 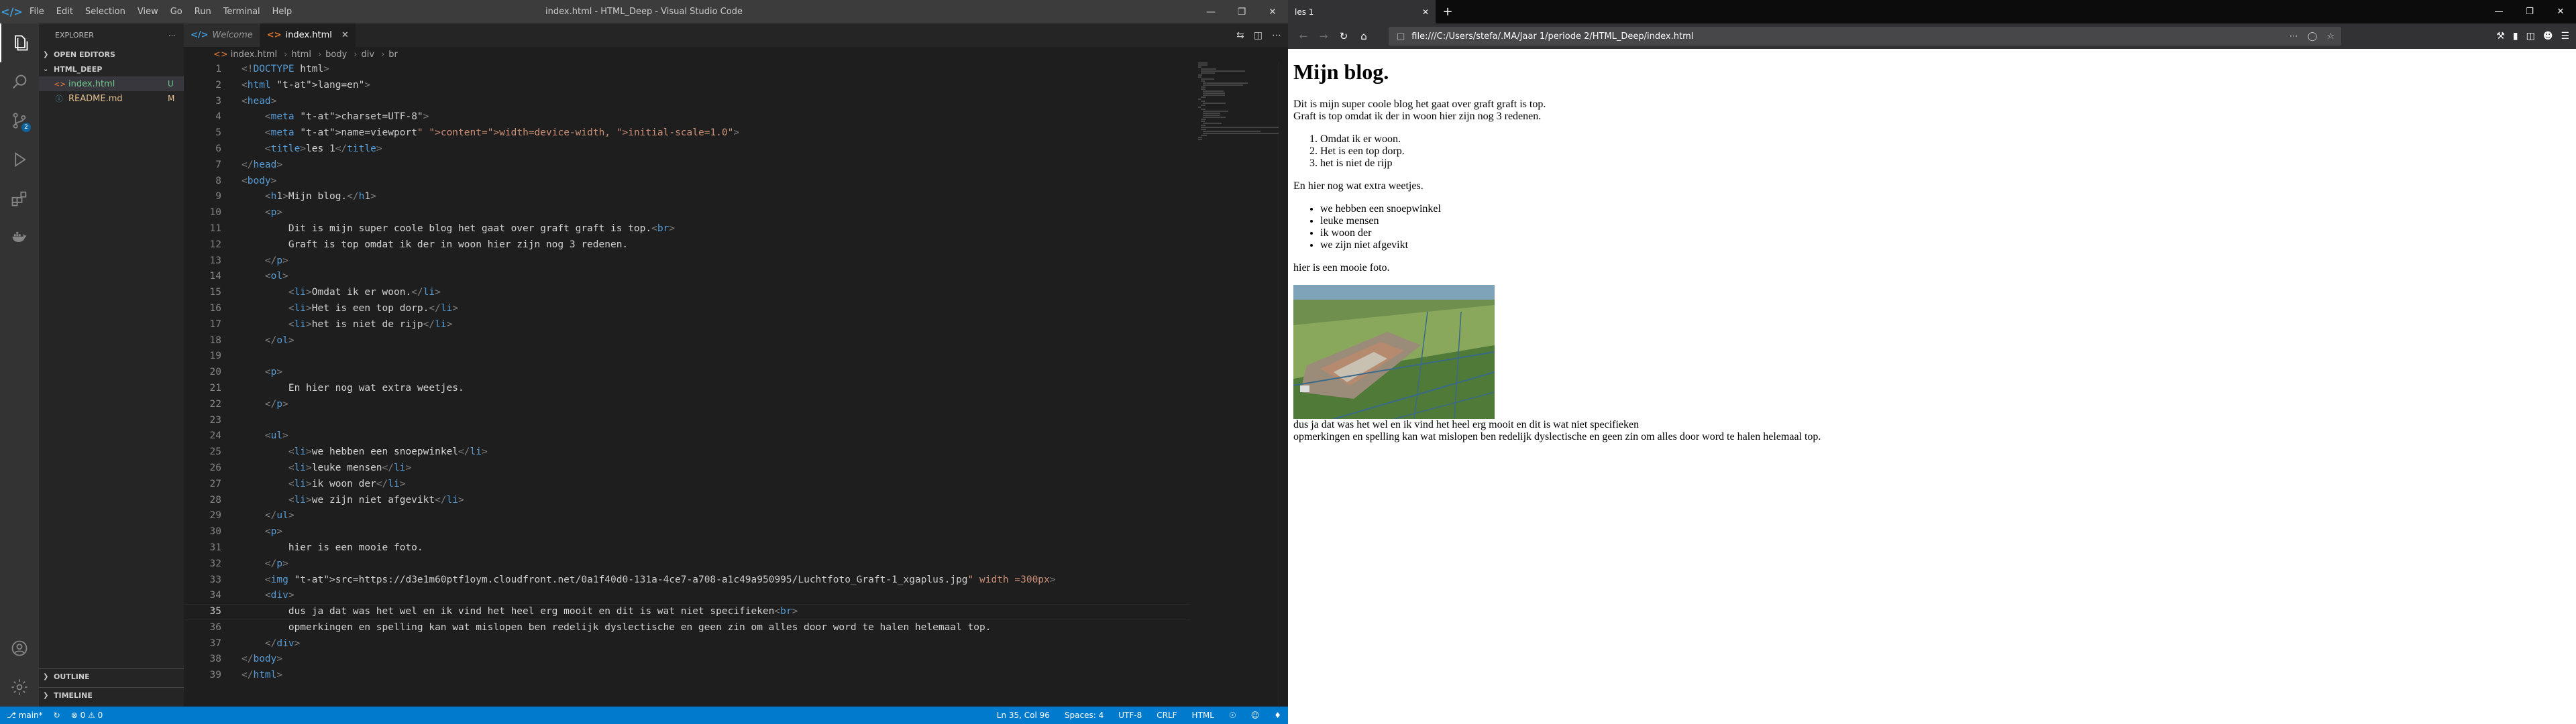 What do you see at coordinates (105, 11) in the screenshot?
I see `menu-selection: Selection` at bounding box center [105, 11].